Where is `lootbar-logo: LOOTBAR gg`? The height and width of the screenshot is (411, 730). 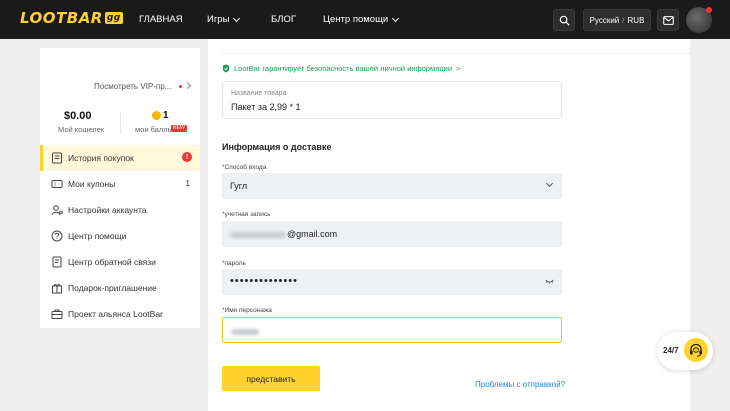 lootbar-logo: LOOTBAR gg is located at coordinates (71, 18).